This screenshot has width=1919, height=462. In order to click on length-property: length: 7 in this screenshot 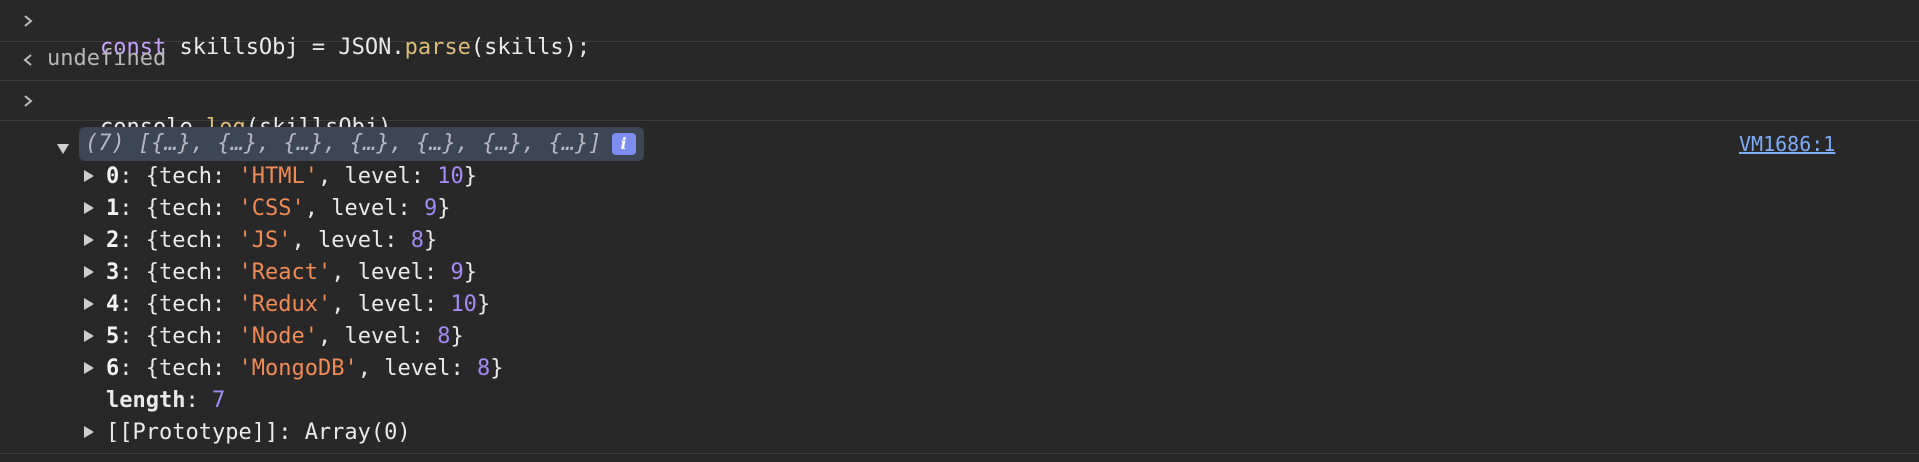, I will do `click(166, 400)`.